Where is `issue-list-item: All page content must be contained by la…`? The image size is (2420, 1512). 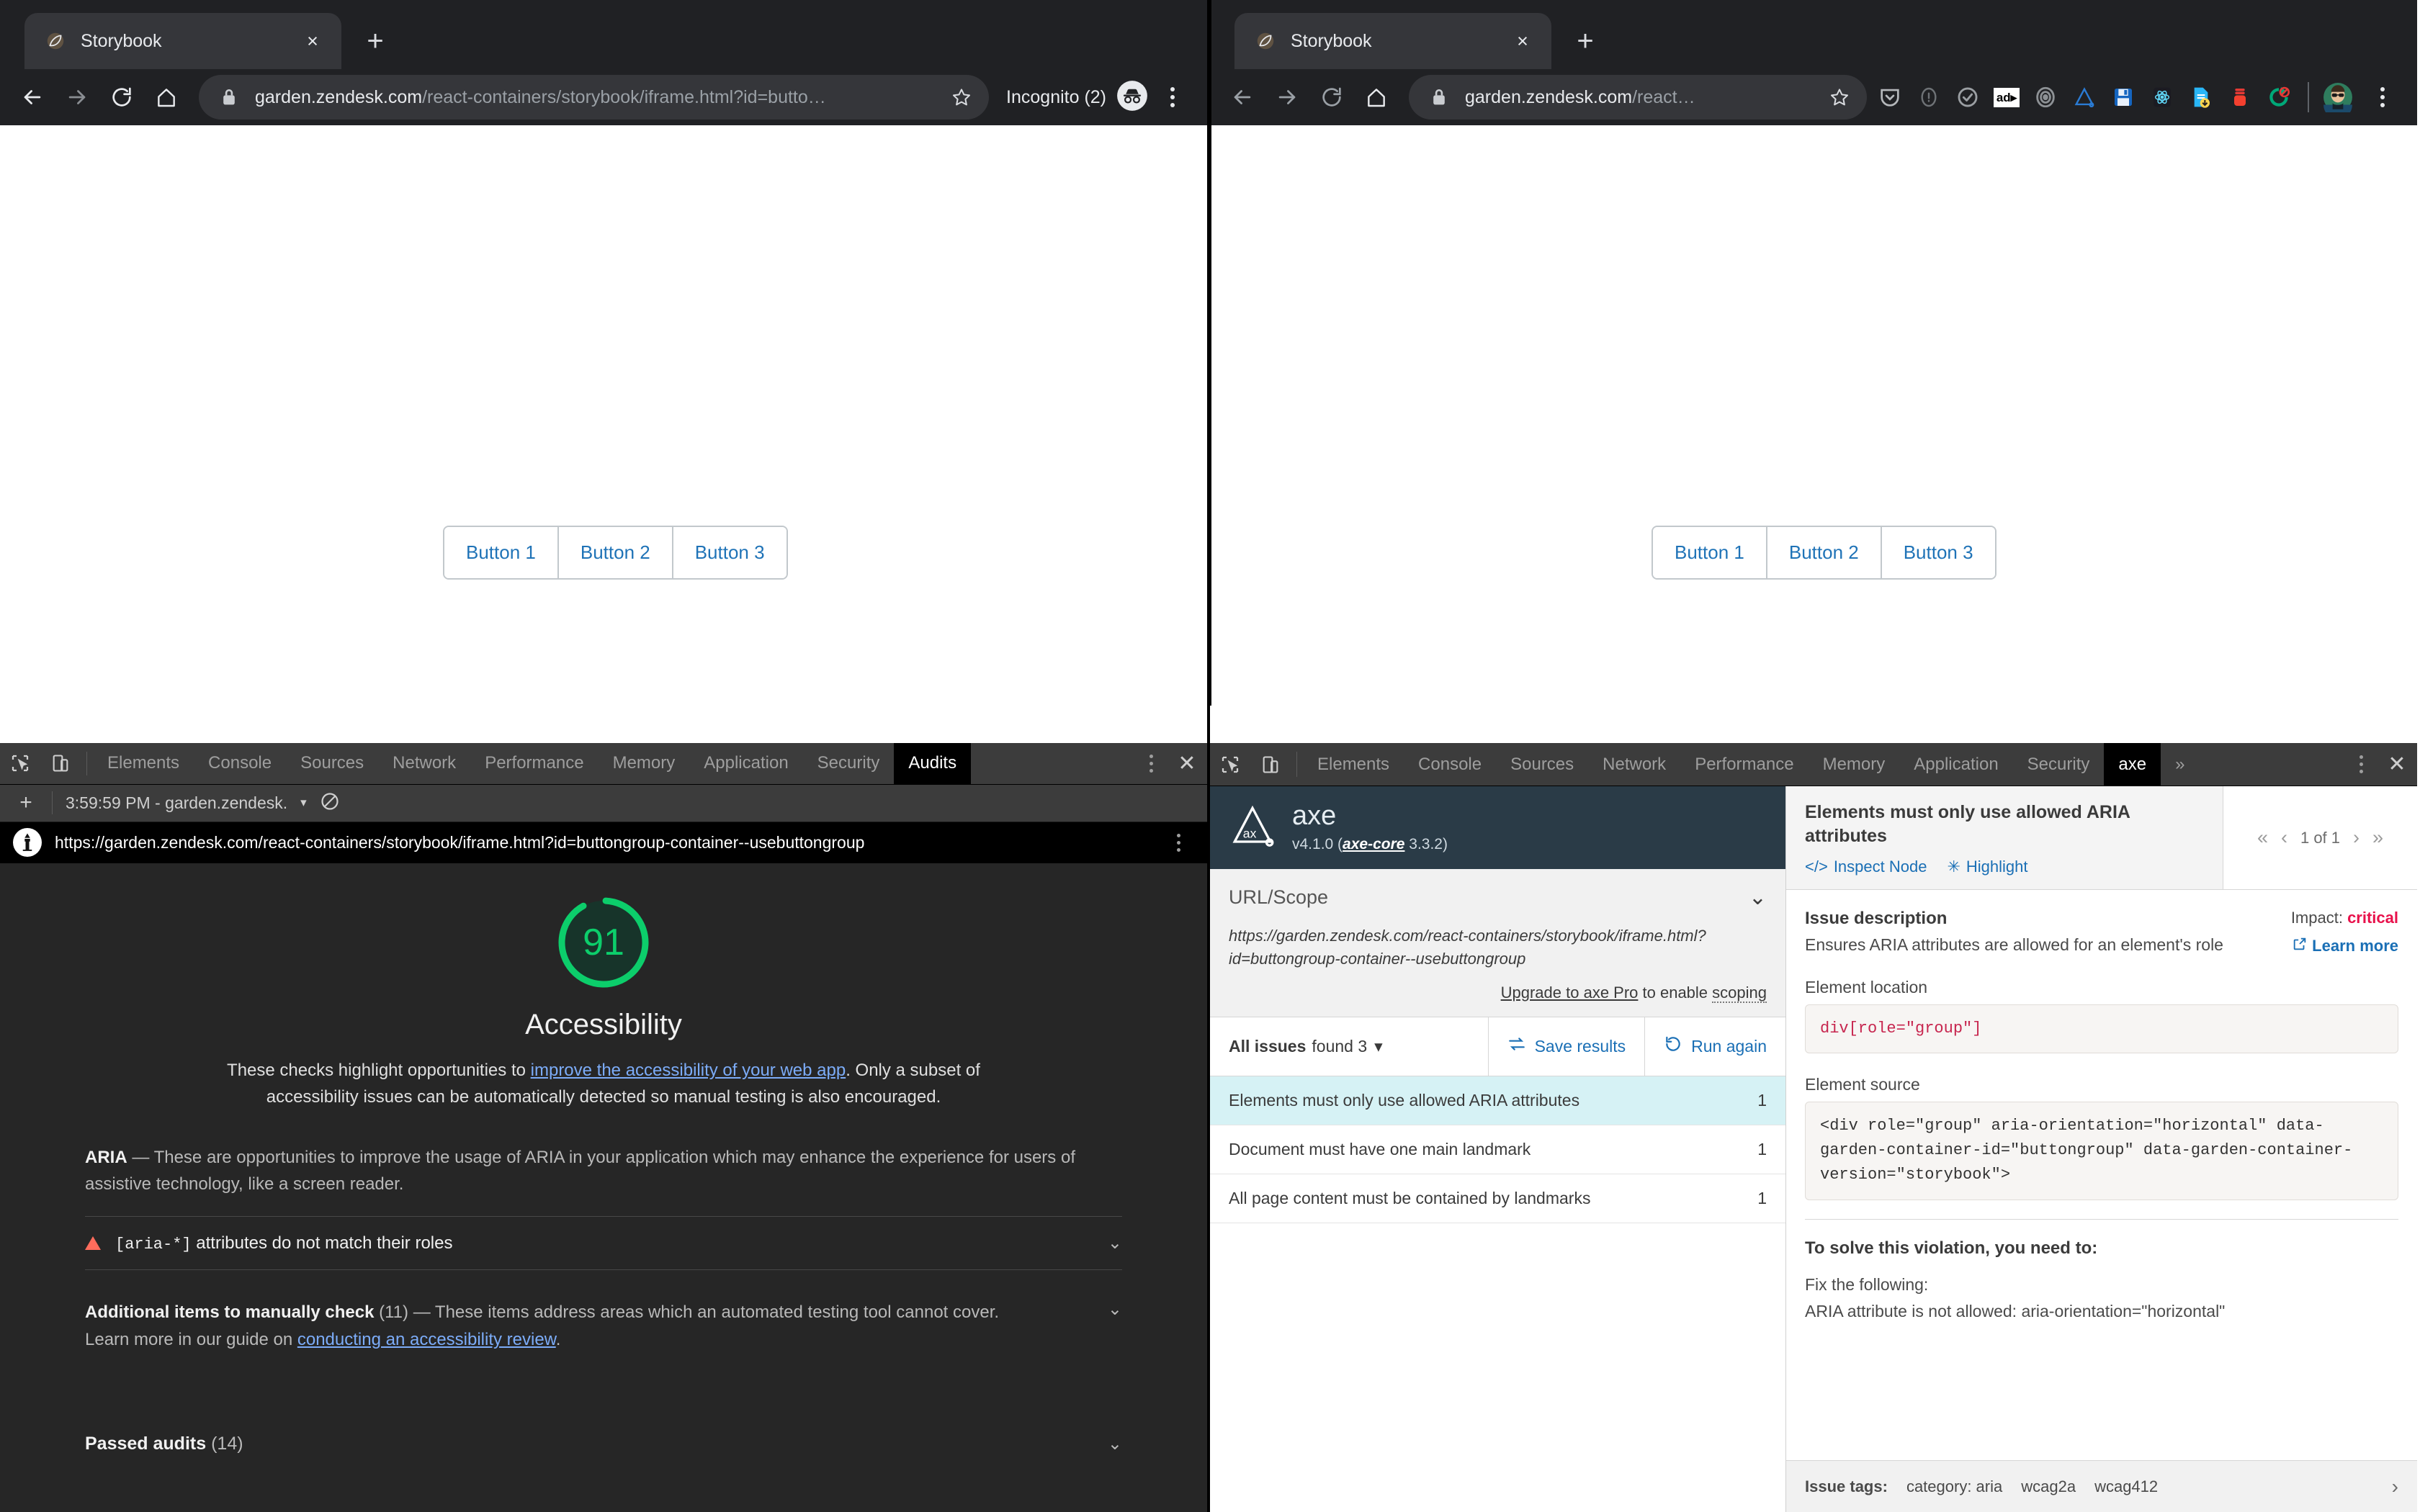 issue-list-item: All page content must be contained by la… is located at coordinates (1497, 1198).